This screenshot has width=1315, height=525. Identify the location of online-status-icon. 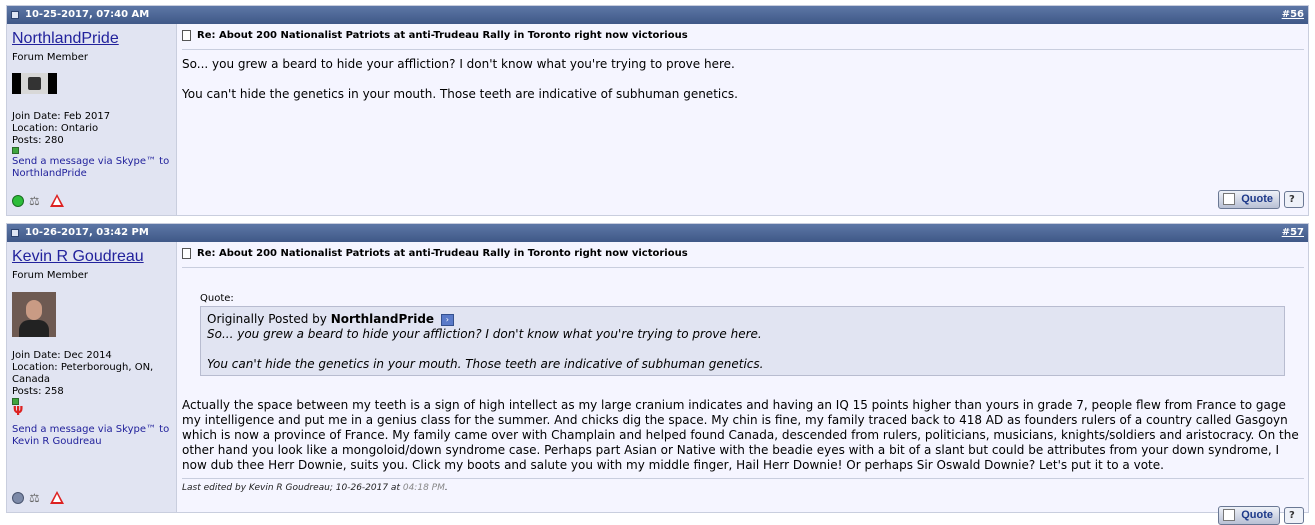
(18, 200).